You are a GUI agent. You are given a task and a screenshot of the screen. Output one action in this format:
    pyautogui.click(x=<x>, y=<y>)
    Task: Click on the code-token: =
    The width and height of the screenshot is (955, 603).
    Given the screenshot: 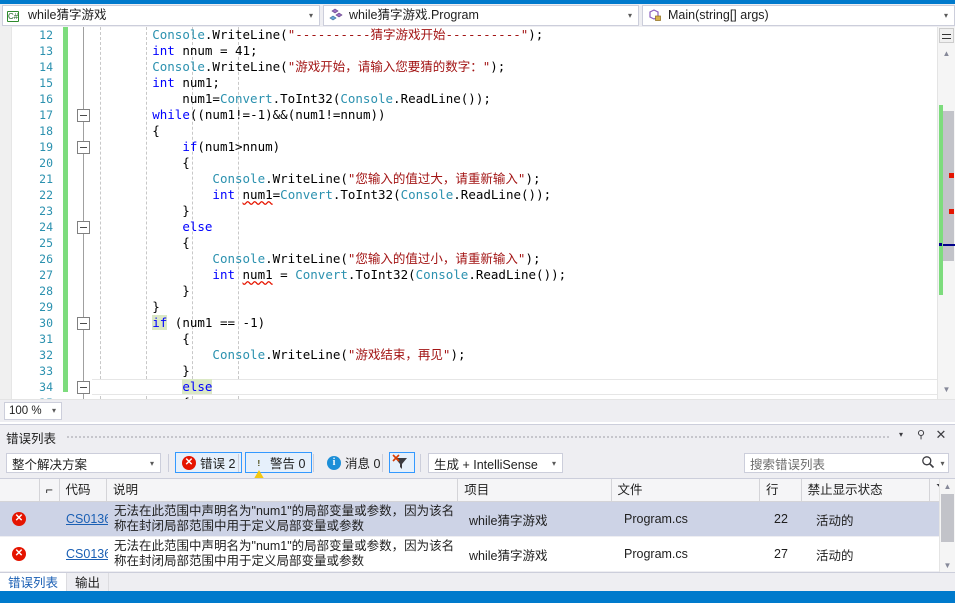 What is the action you would take?
    pyautogui.click(x=284, y=274)
    